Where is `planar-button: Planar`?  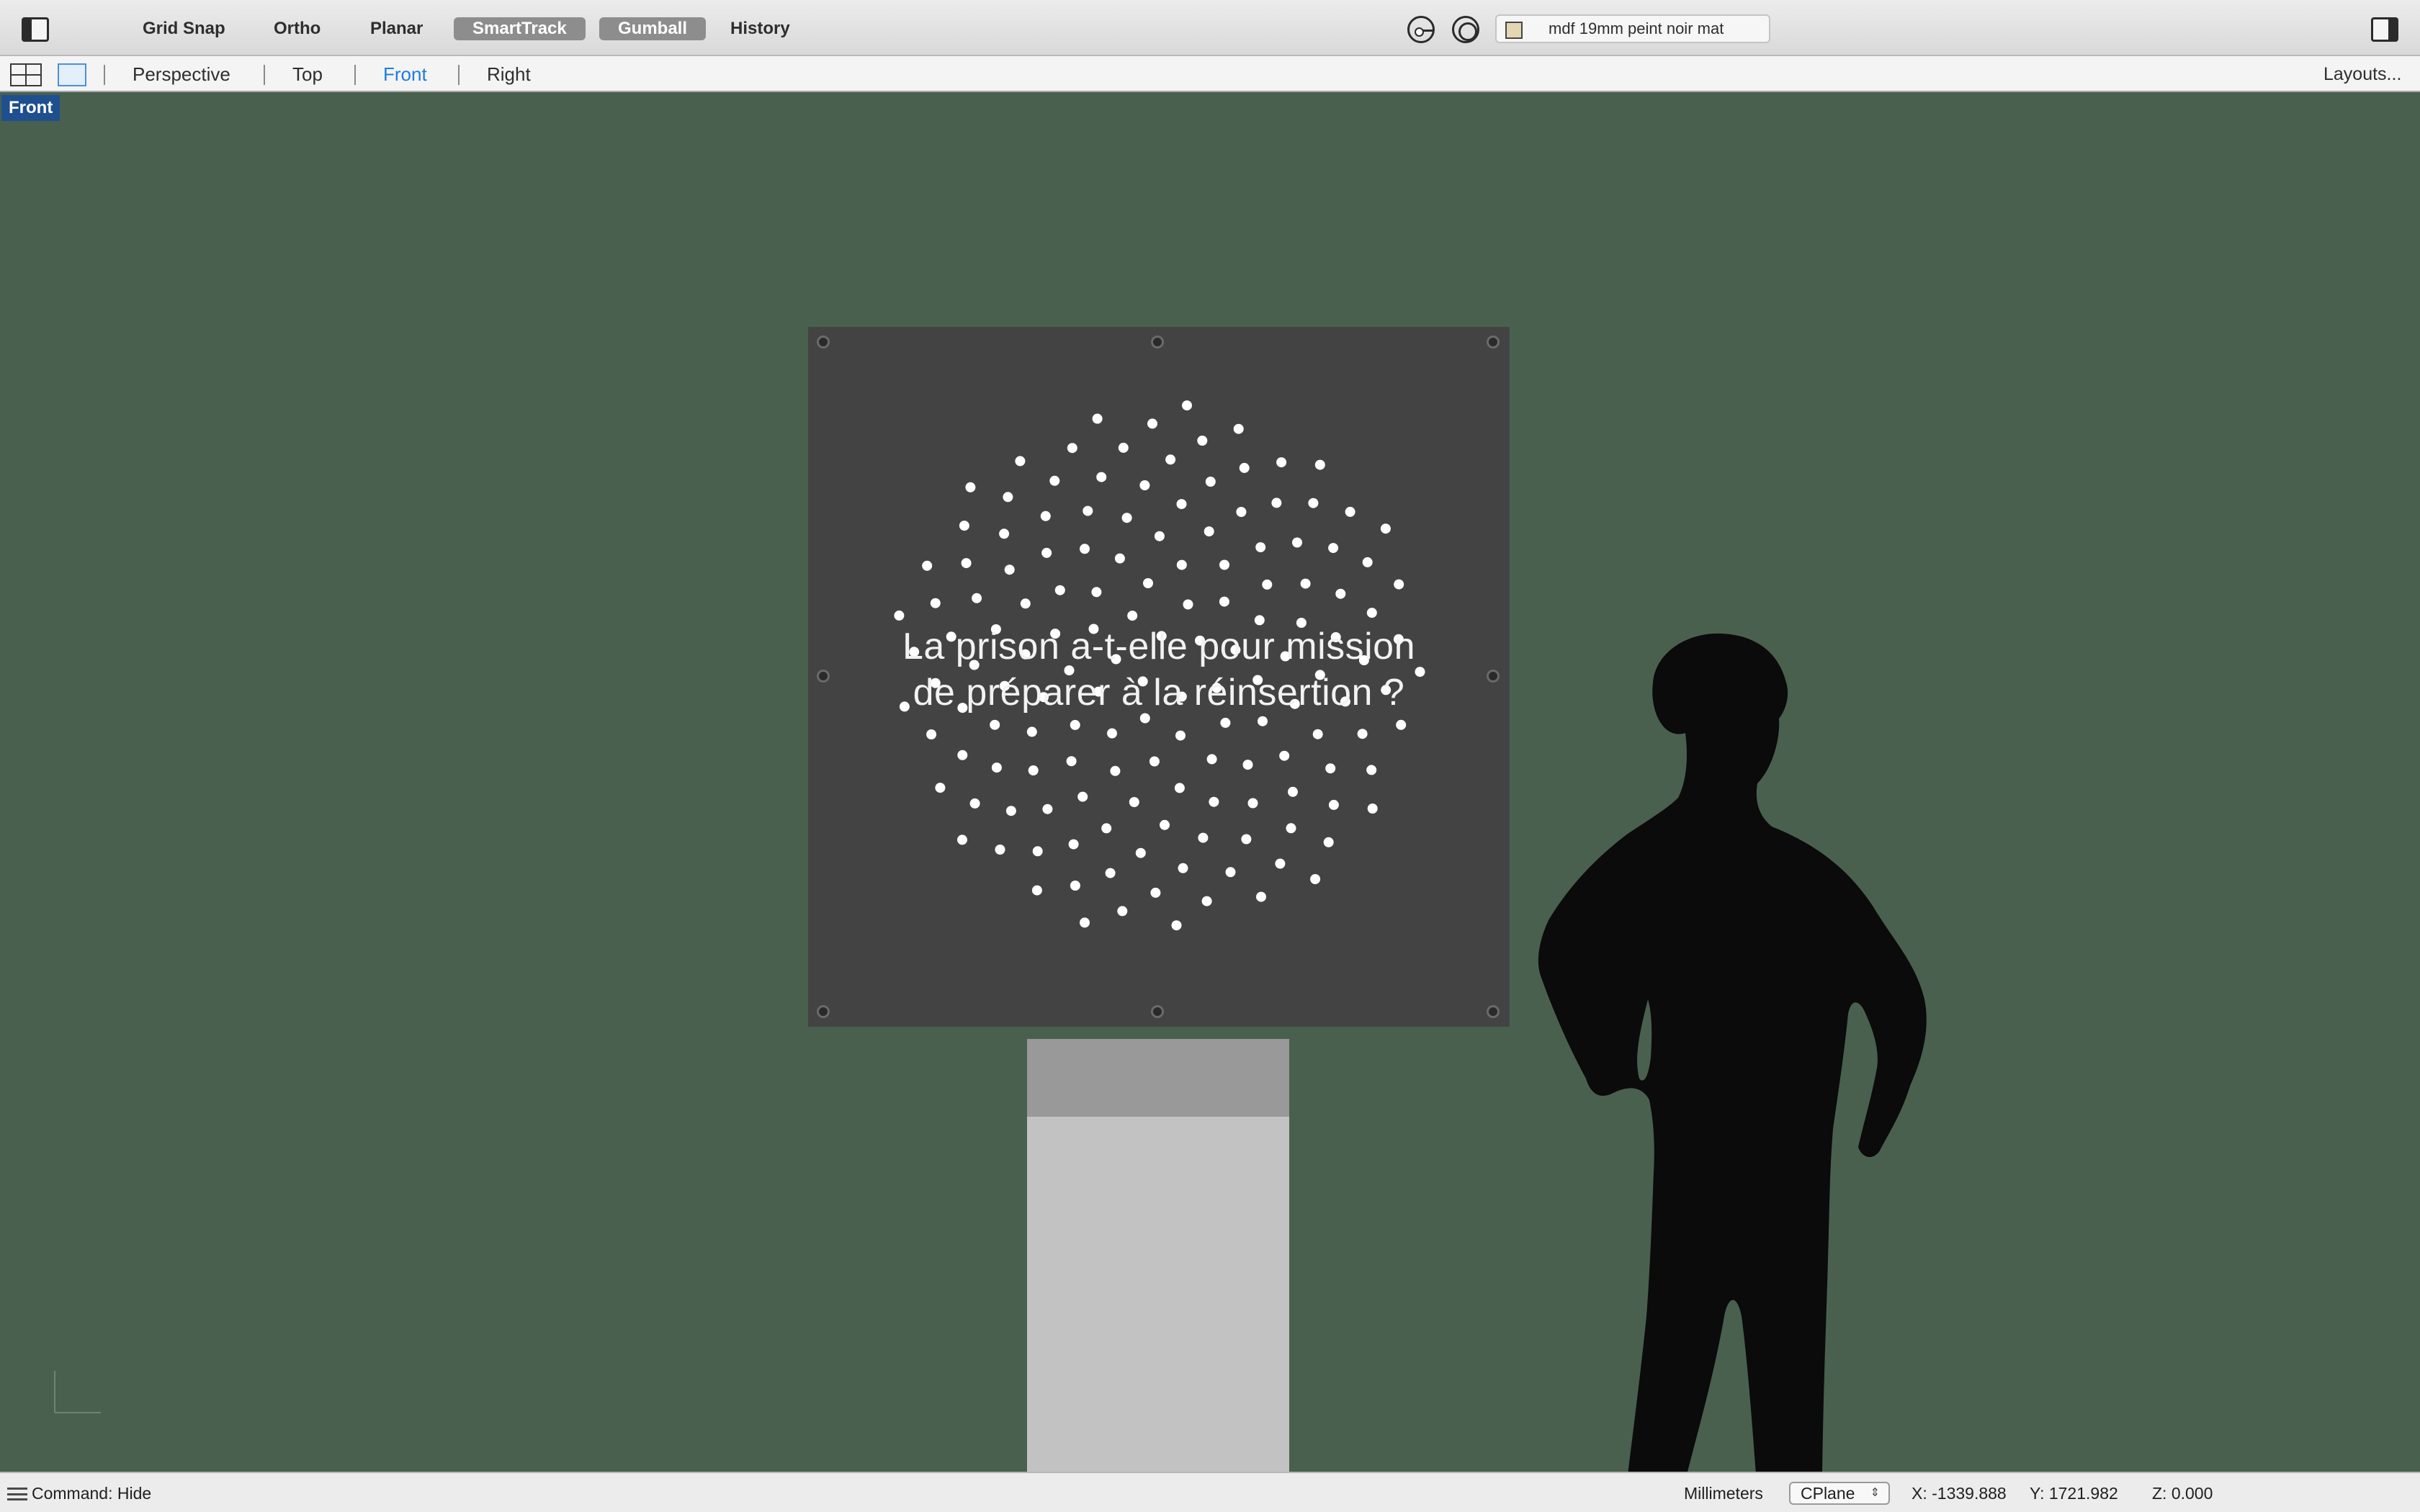
planar-button: Planar is located at coordinates (396, 28).